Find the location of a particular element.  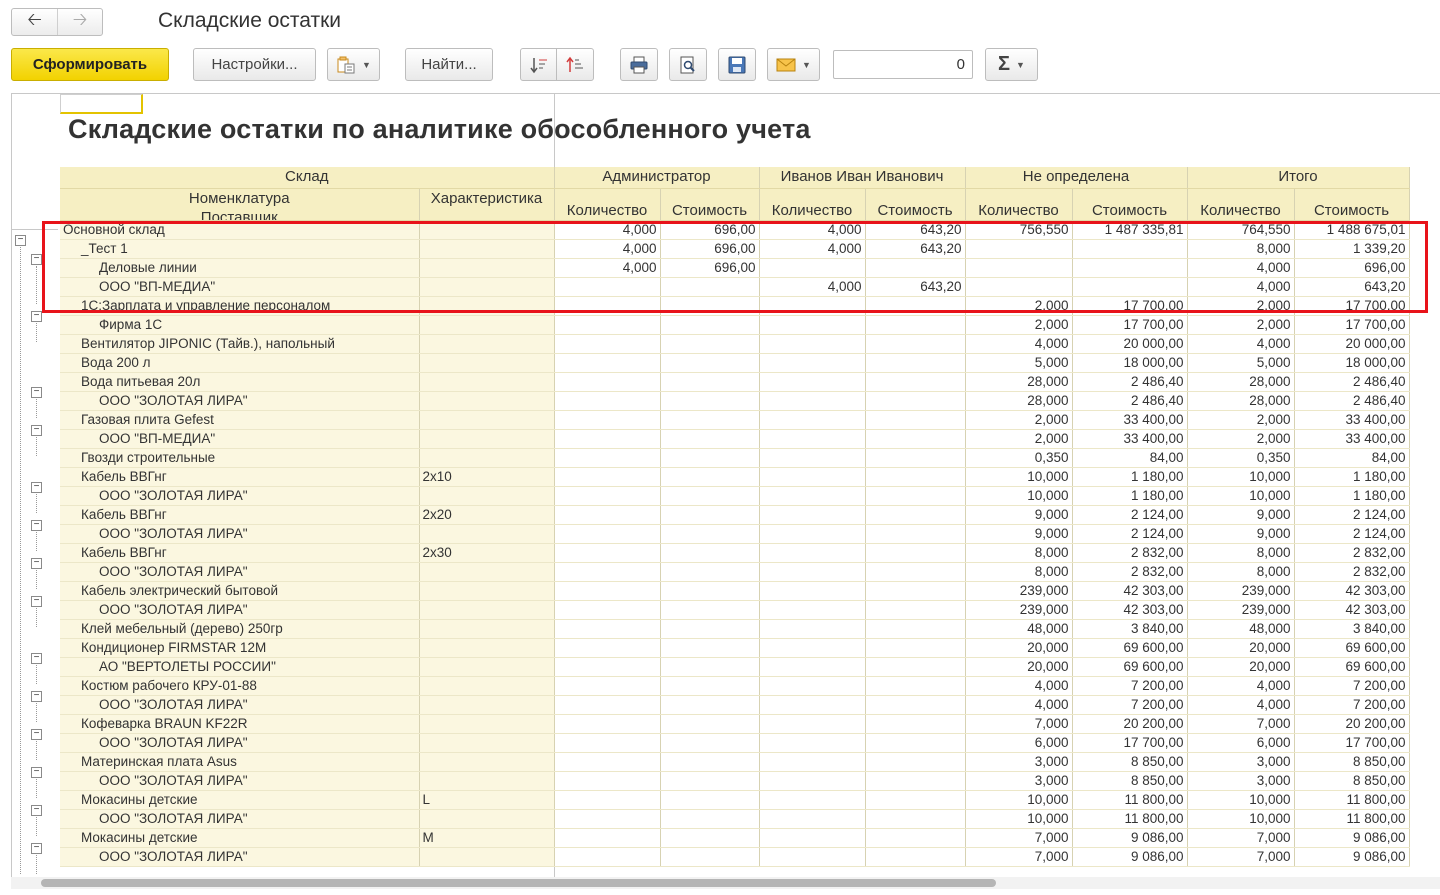

preview-button is located at coordinates (688, 64).